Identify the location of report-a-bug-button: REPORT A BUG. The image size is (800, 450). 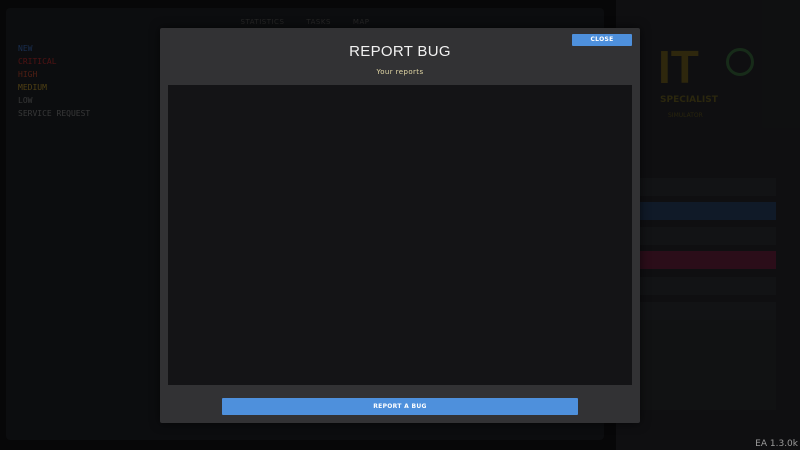
(400, 406).